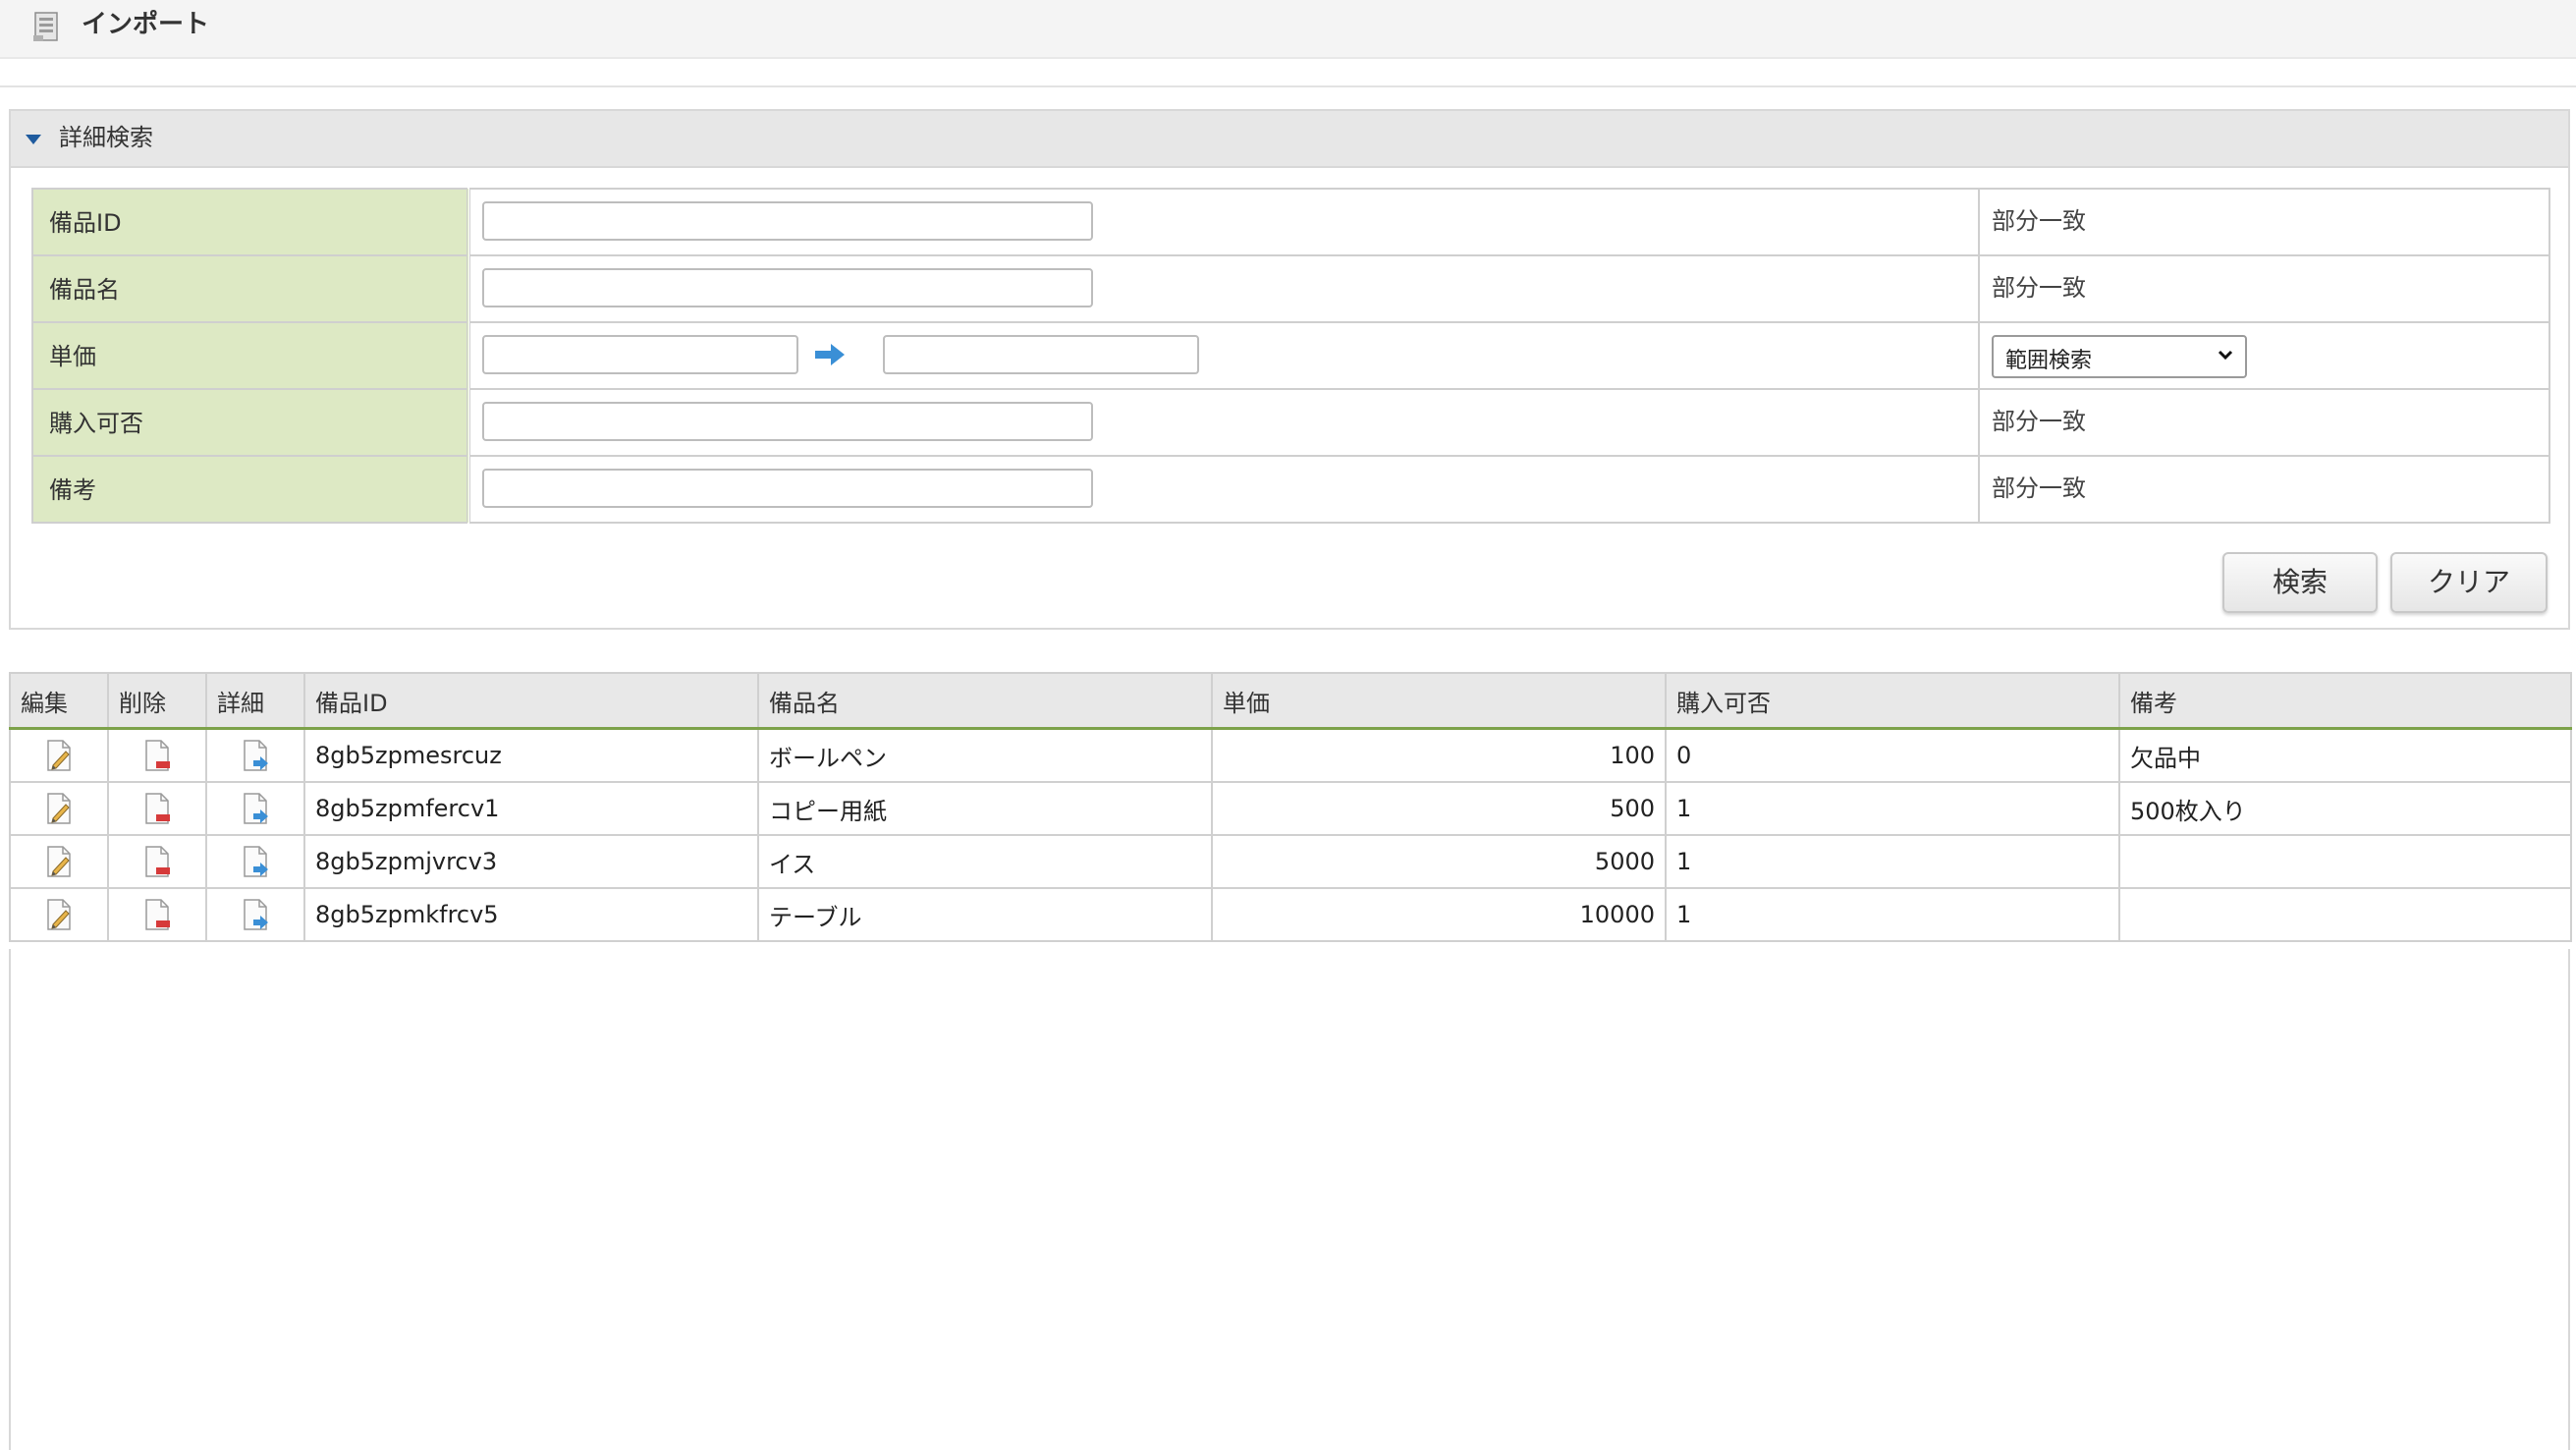 Image resolution: width=2576 pixels, height=1450 pixels. I want to click on cell-id: 8gb5zpmfercv1, so click(531, 808).